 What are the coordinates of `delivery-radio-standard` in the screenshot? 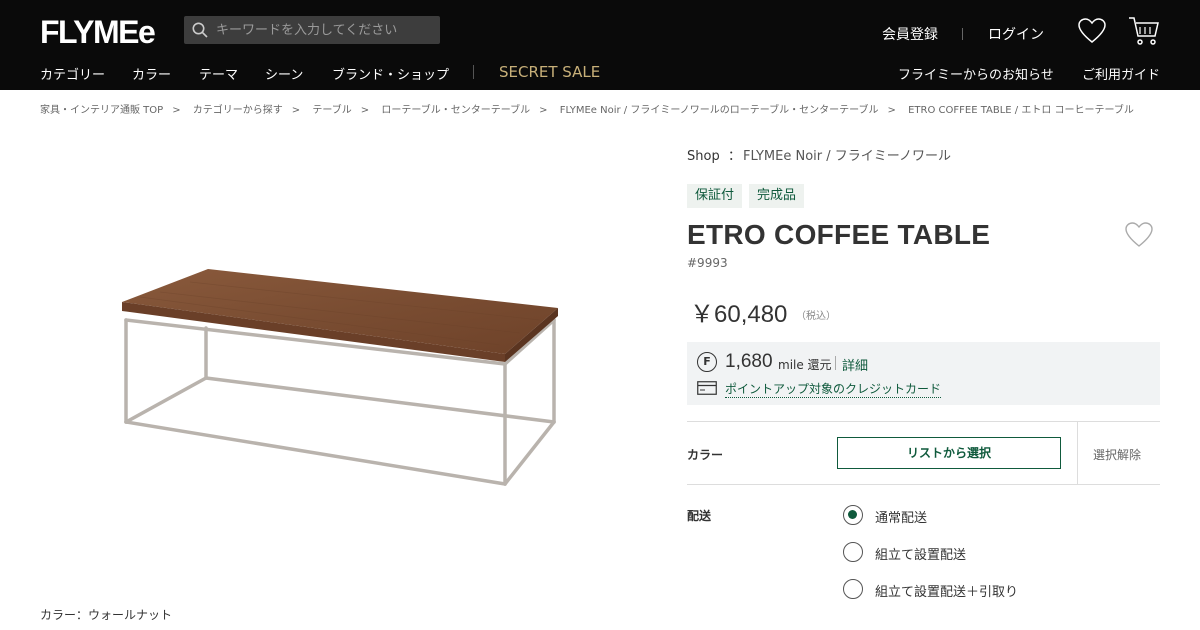 It's located at (853, 515).